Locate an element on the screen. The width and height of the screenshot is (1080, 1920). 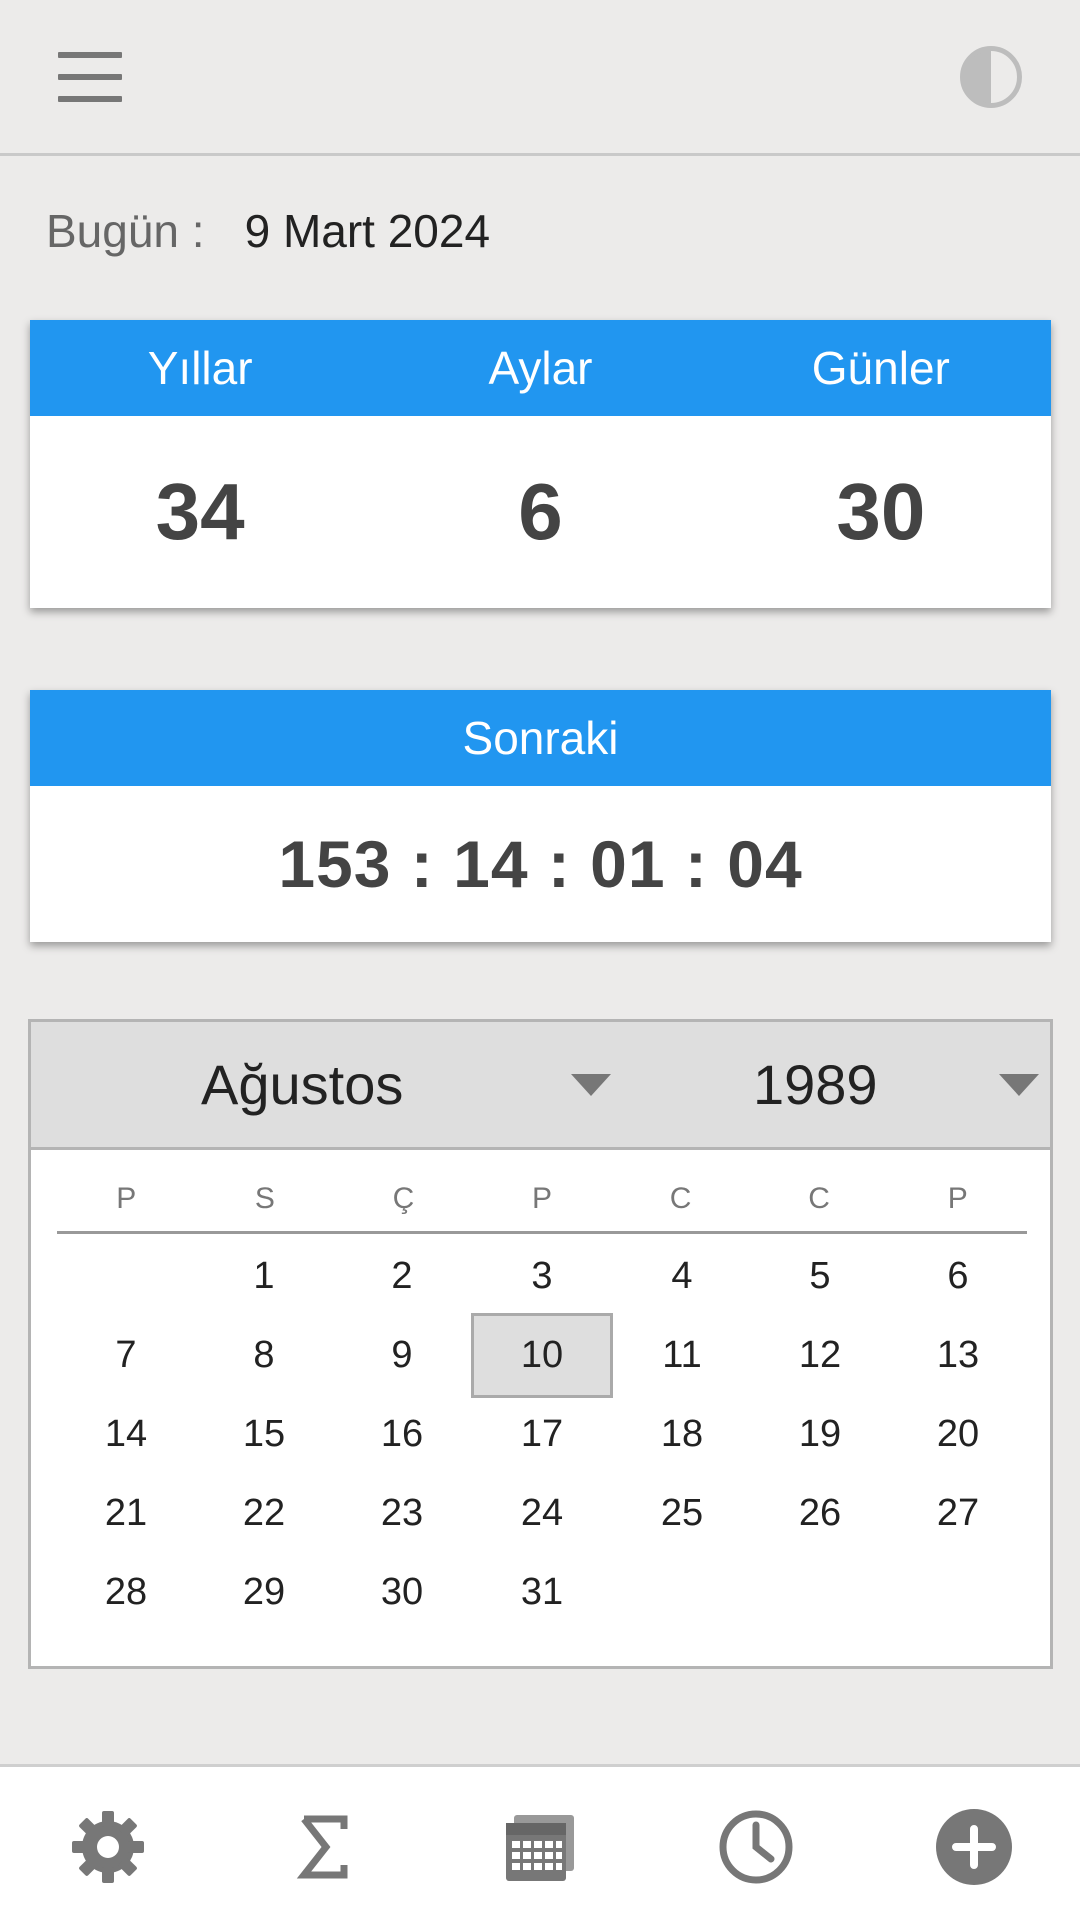
bottom-navigation is located at coordinates (540, 1842).